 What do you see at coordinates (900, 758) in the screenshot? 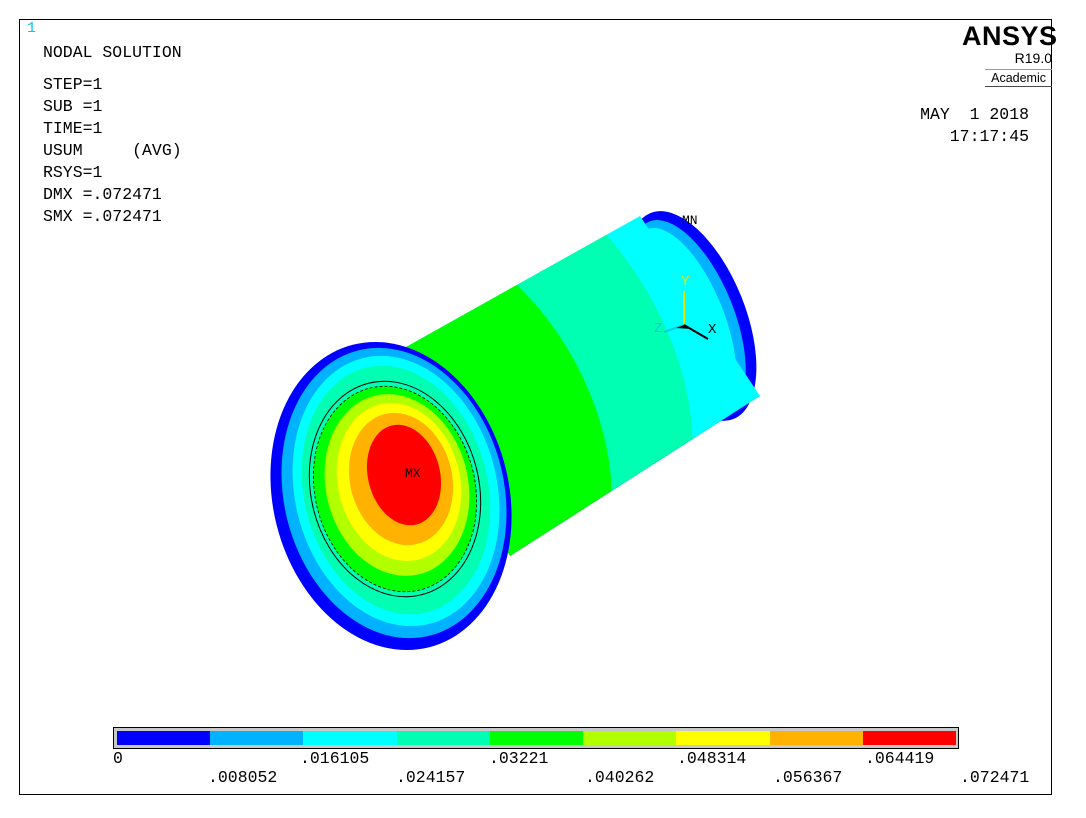
I see `legend-tick-label: .064419` at bounding box center [900, 758].